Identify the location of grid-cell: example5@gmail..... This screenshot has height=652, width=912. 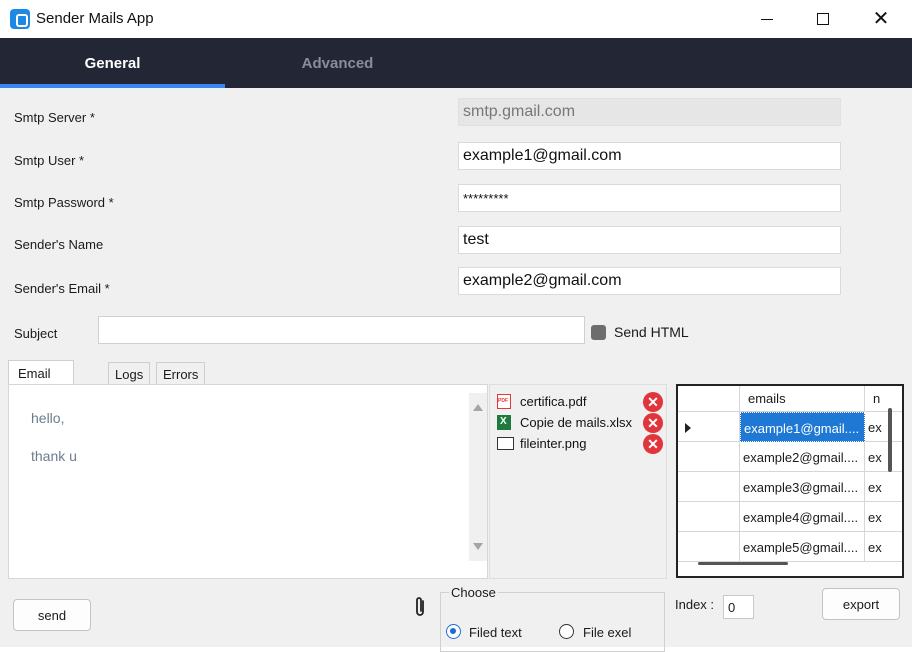
(802, 547).